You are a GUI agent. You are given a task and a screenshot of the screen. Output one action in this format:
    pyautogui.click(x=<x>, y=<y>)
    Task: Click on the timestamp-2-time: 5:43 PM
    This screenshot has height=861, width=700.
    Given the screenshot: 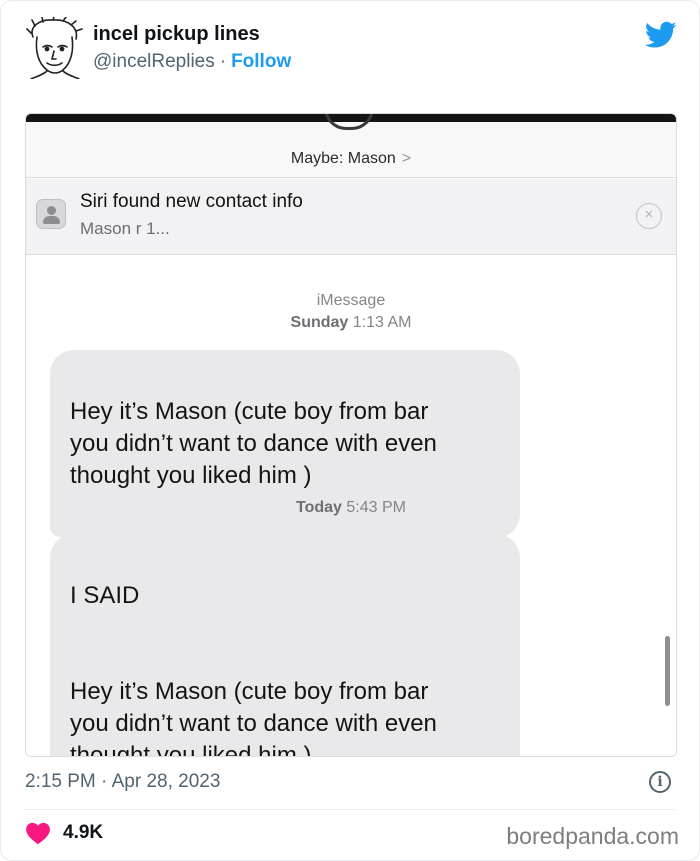 What is the action you would take?
    pyautogui.click(x=376, y=507)
    